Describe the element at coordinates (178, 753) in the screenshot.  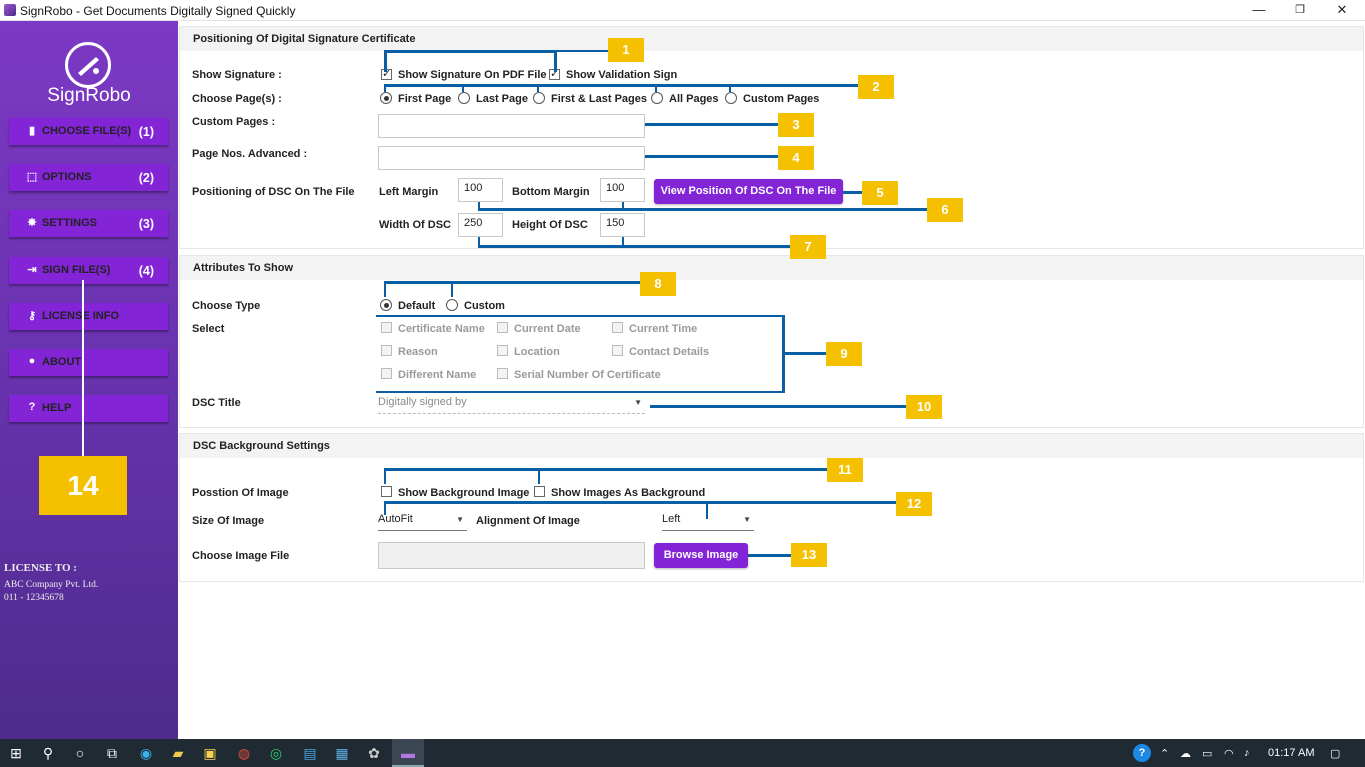
I see `file-explorer-icon: ▰` at that location.